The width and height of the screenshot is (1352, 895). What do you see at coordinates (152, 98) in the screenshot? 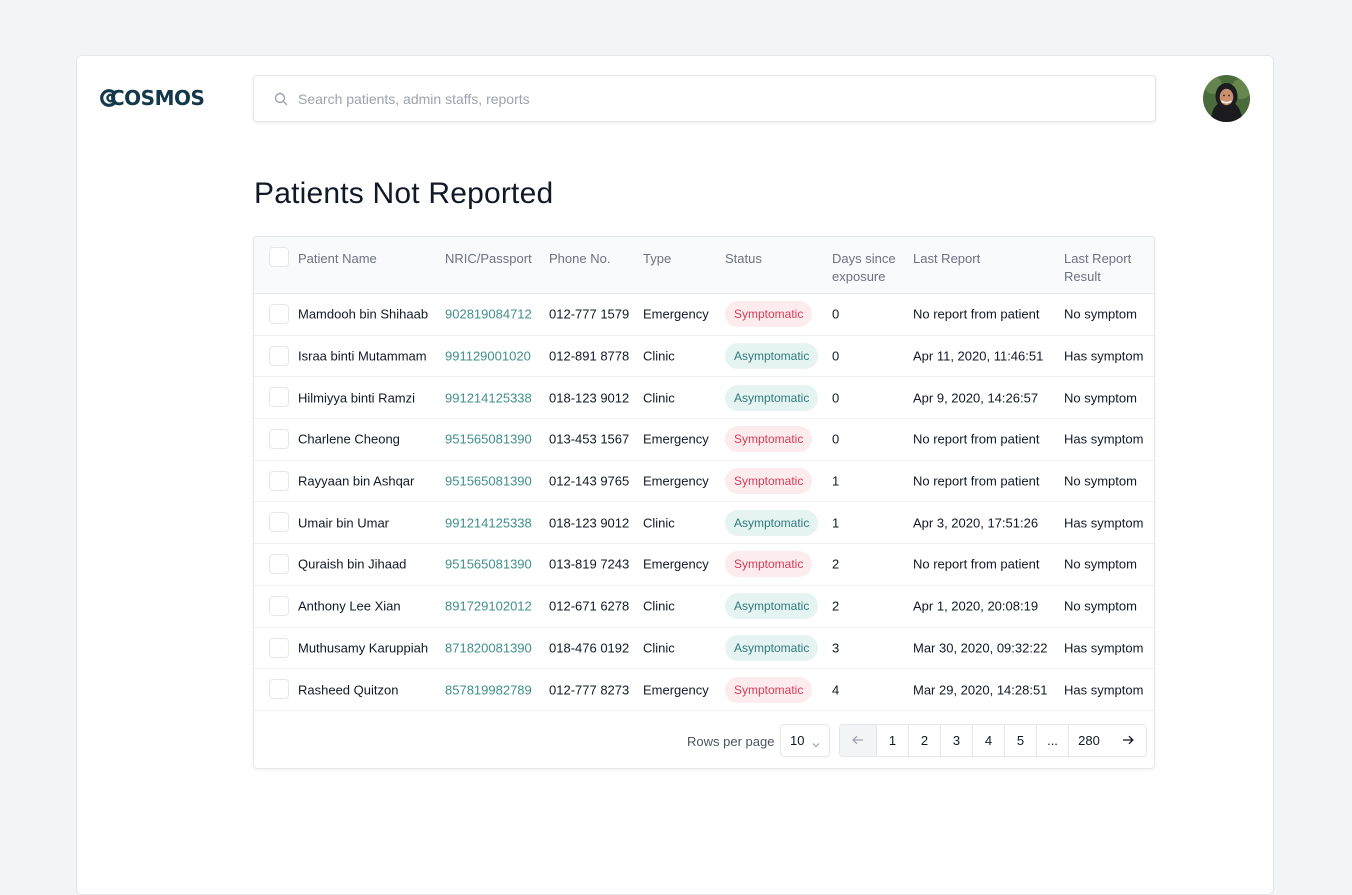
I see `brand-logo: COSMOS` at bounding box center [152, 98].